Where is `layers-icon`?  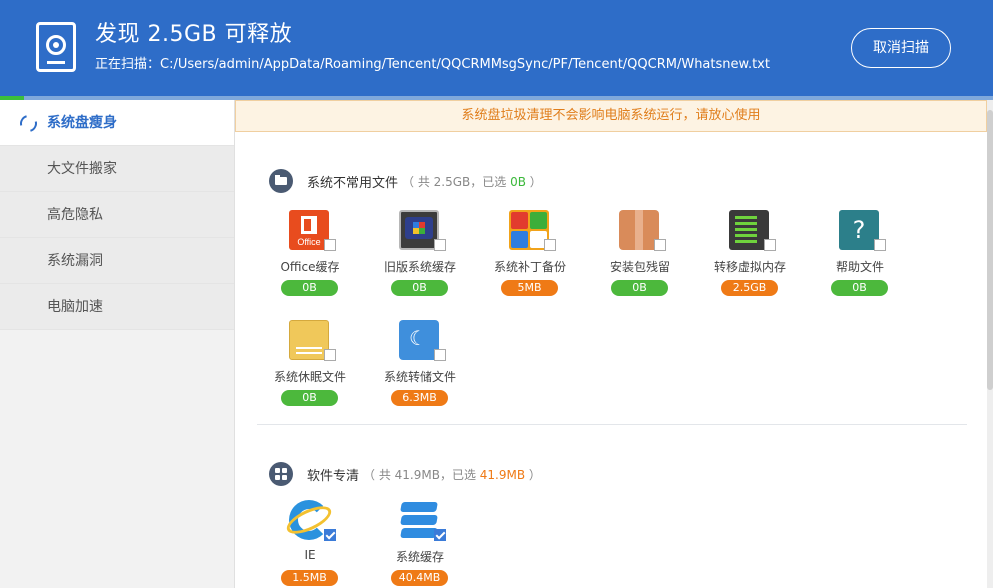 layers-icon is located at coordinates (419, 520).